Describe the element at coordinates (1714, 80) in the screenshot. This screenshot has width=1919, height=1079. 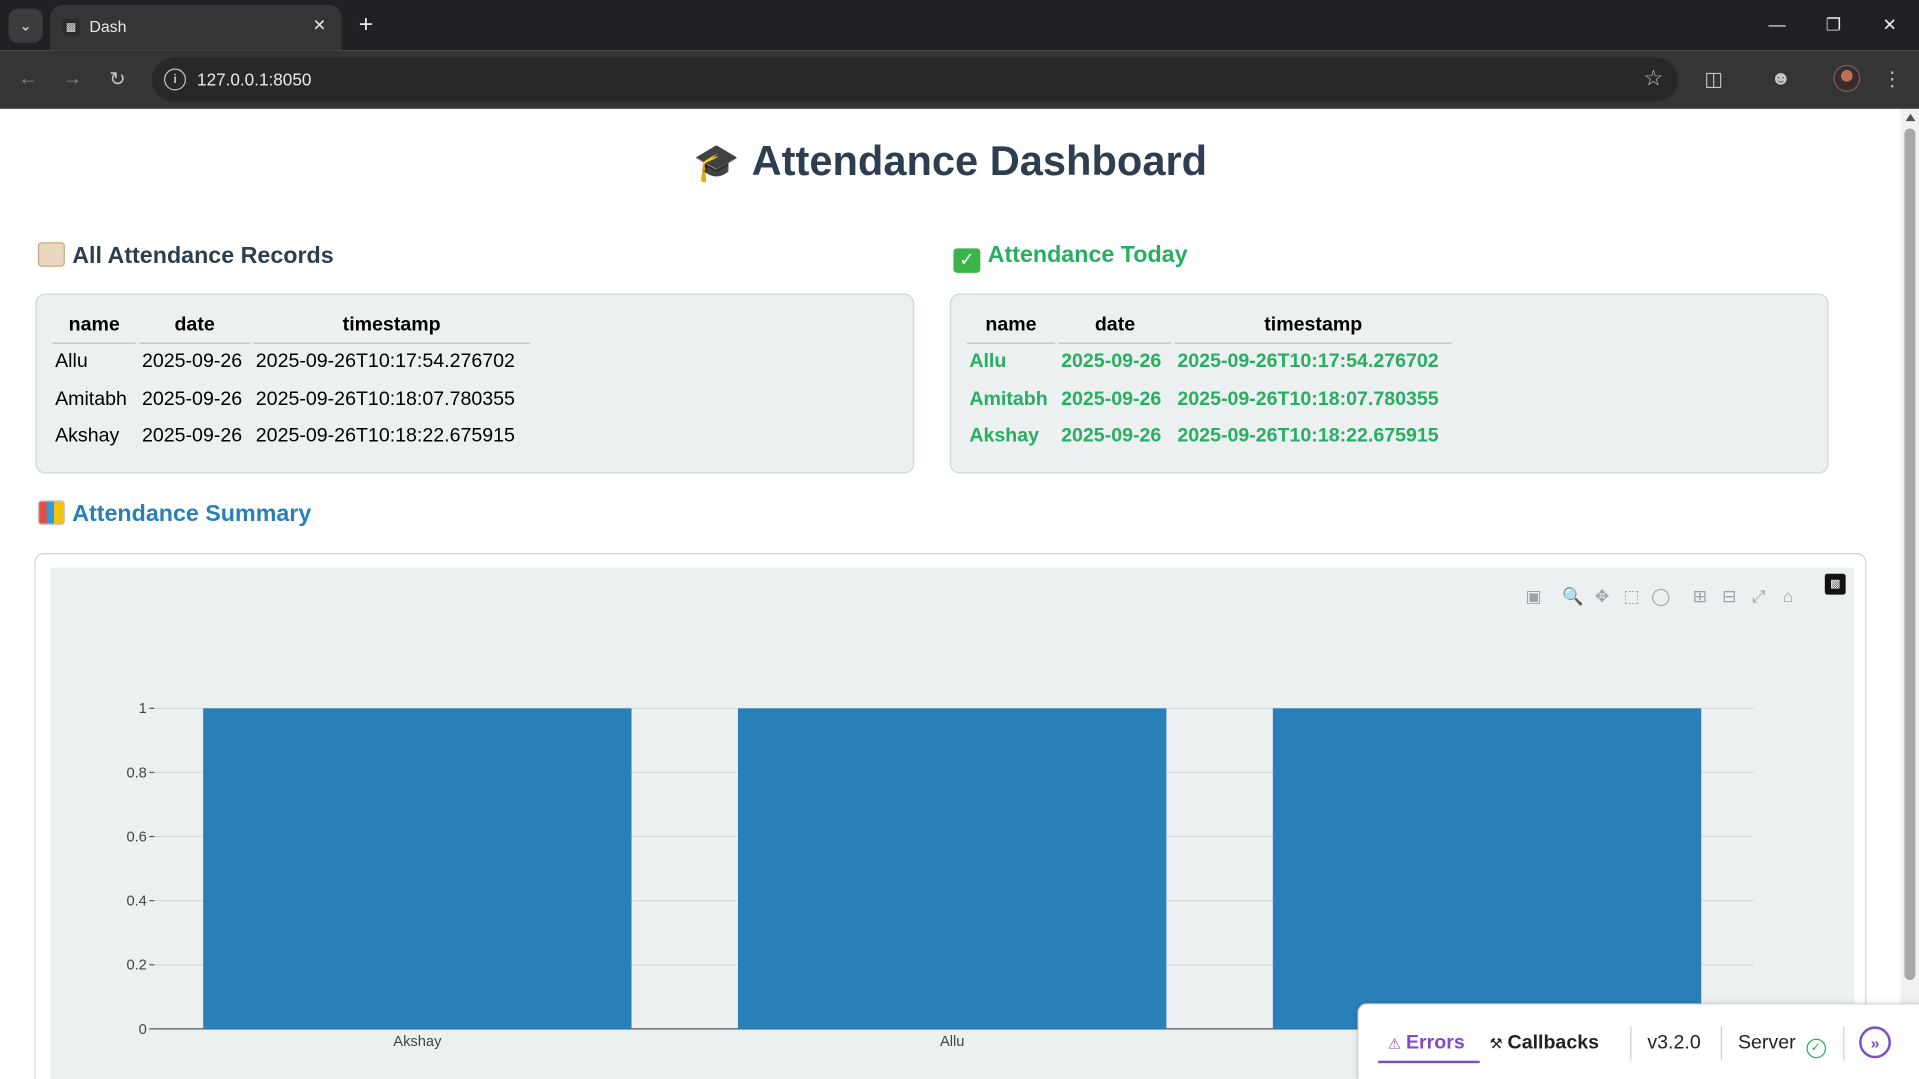
I see `extensions-icon: ◫` at that location.